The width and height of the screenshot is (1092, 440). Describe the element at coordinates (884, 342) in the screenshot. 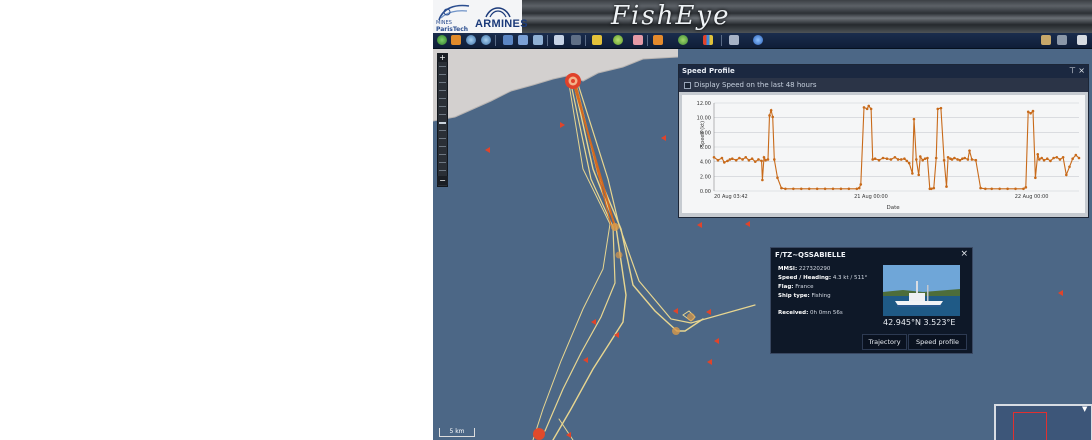

I see `trajectory-button: Trajectory` at that location.